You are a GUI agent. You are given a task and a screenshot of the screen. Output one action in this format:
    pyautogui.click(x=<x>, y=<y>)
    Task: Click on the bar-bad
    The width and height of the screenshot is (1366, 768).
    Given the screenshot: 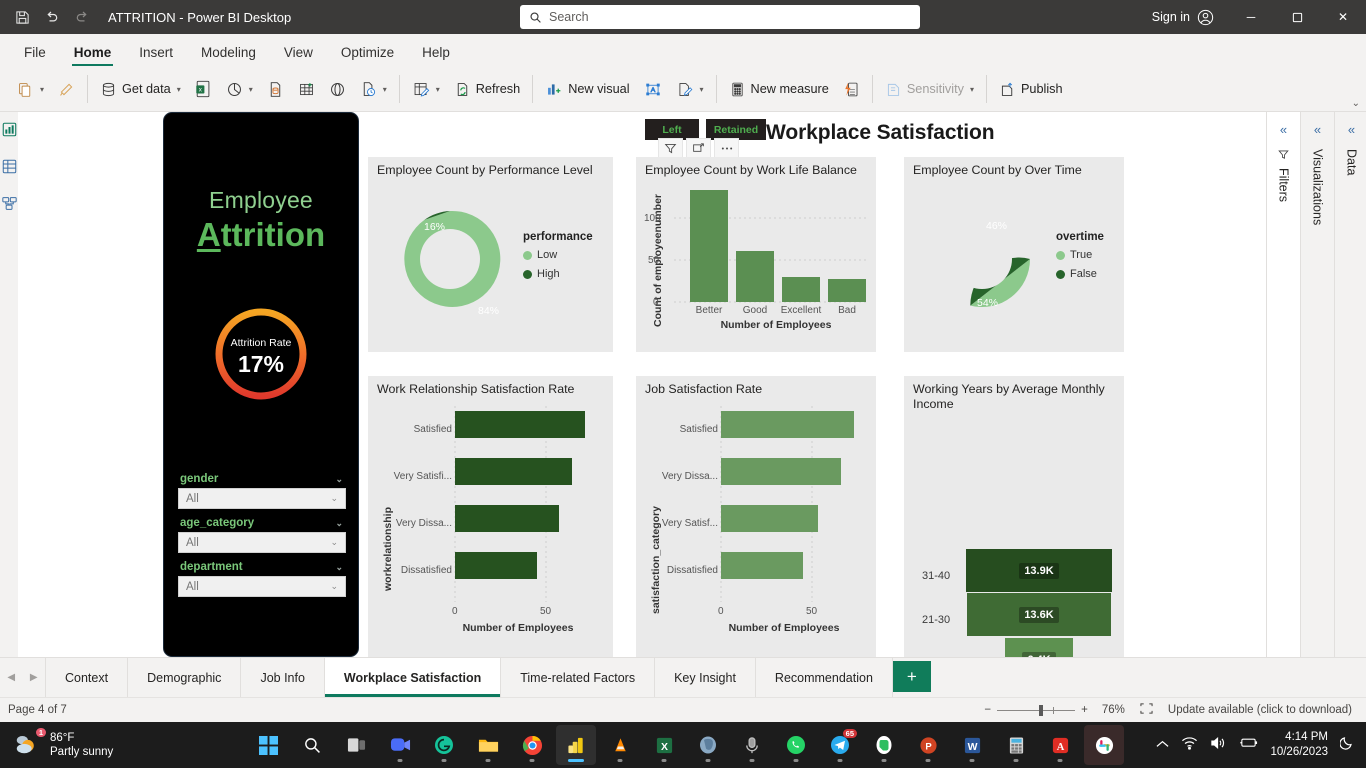 What is the action you would take?
    pyautogui.click(x=847, y=290)
    